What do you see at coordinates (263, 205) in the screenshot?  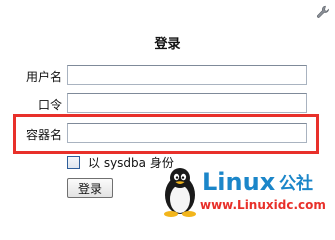 I see `watermark-url: www.Linuxidc.com` at bounding box center [263, 205].